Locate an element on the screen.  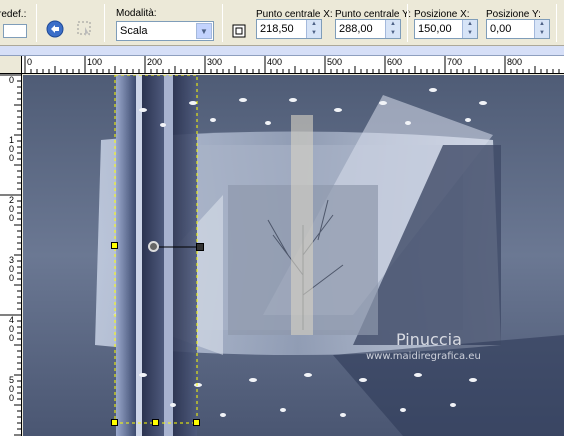
mode-select: Scala ▼ is located at coordinates (165, 31).